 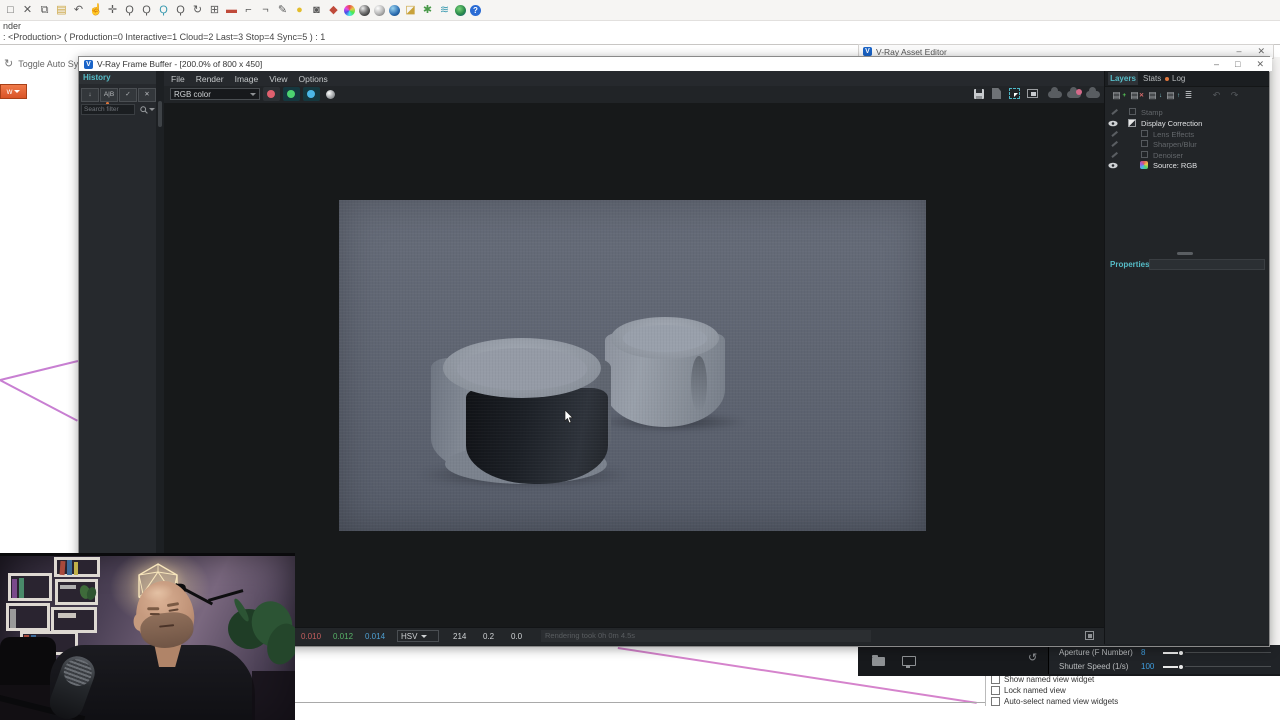 I want to click on viewport-dropdown-button: w, so click(x=13, y=91).